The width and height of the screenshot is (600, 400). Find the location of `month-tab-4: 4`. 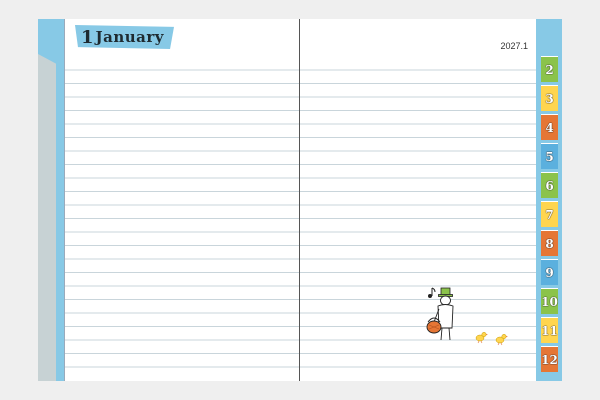

month-tab-4: 4 is located at coordinates (549, 127).